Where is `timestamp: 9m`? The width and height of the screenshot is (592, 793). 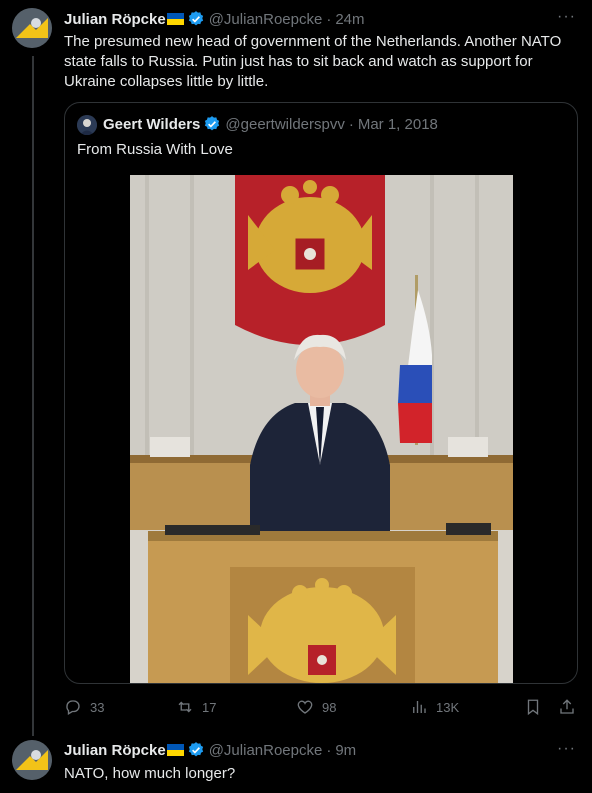
timestamp: 9m is located at coordinates (345, 750).